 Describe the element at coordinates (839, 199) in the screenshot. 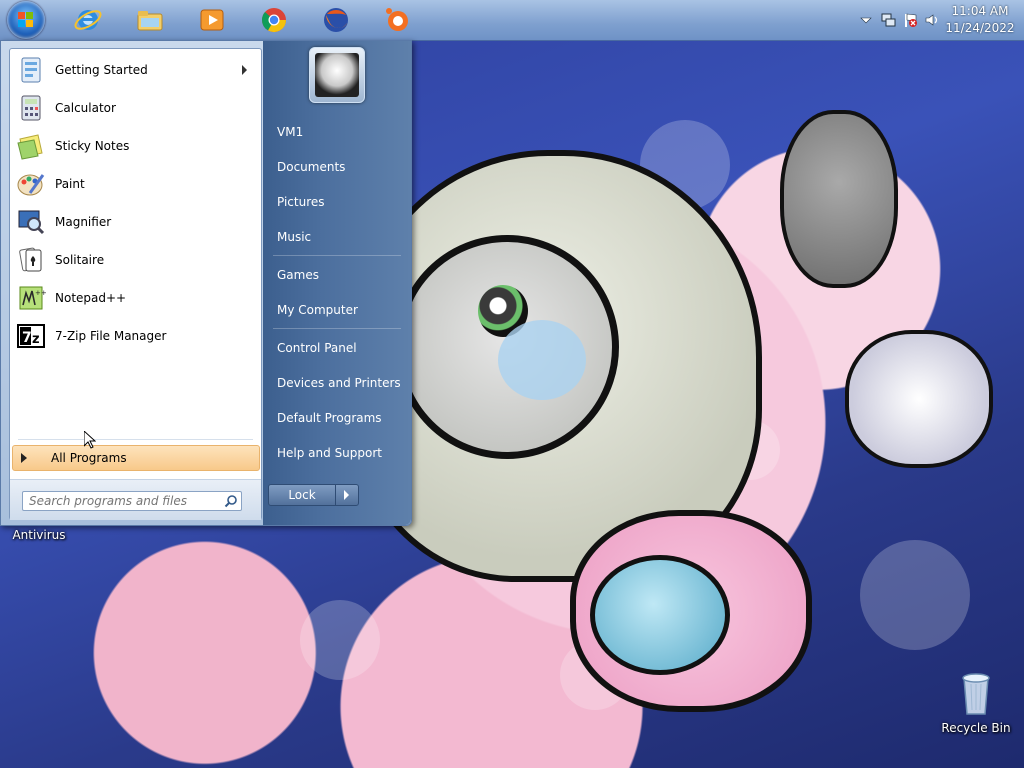

I see `wallpaper-grey-bear` at that location.